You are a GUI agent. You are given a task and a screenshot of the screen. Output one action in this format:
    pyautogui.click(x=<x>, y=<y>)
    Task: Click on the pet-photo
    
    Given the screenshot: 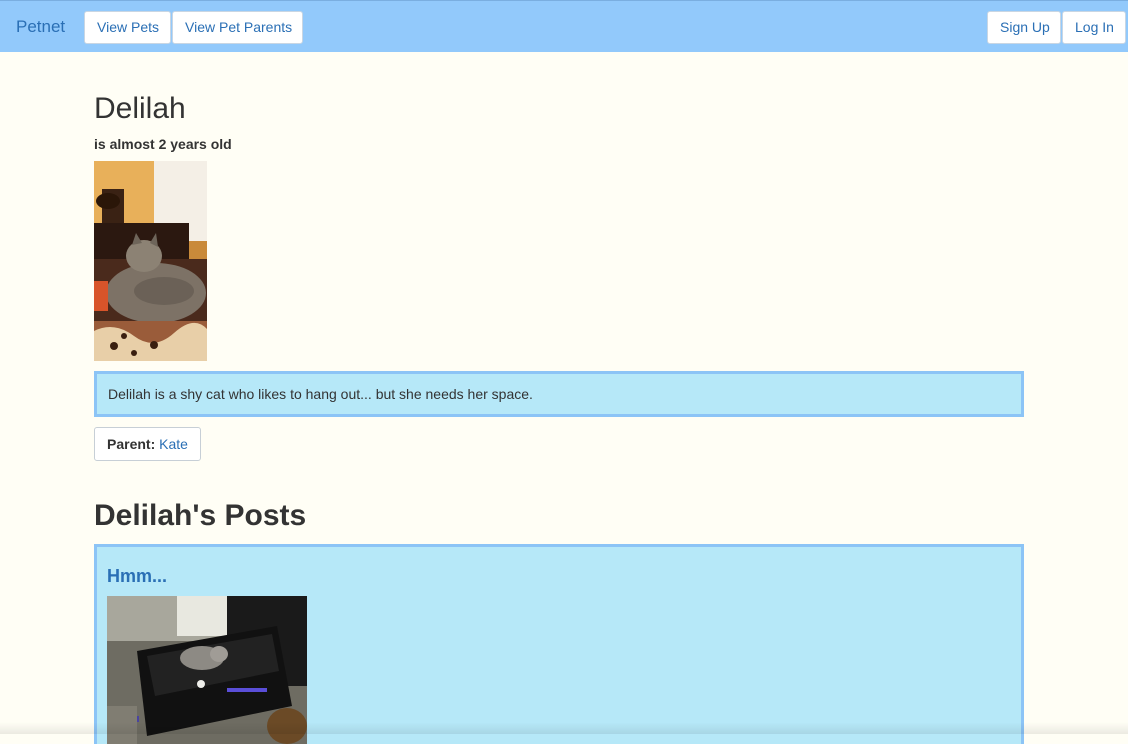 What is the action you would take?
    pyautogui.click(x=150, y=261)
    